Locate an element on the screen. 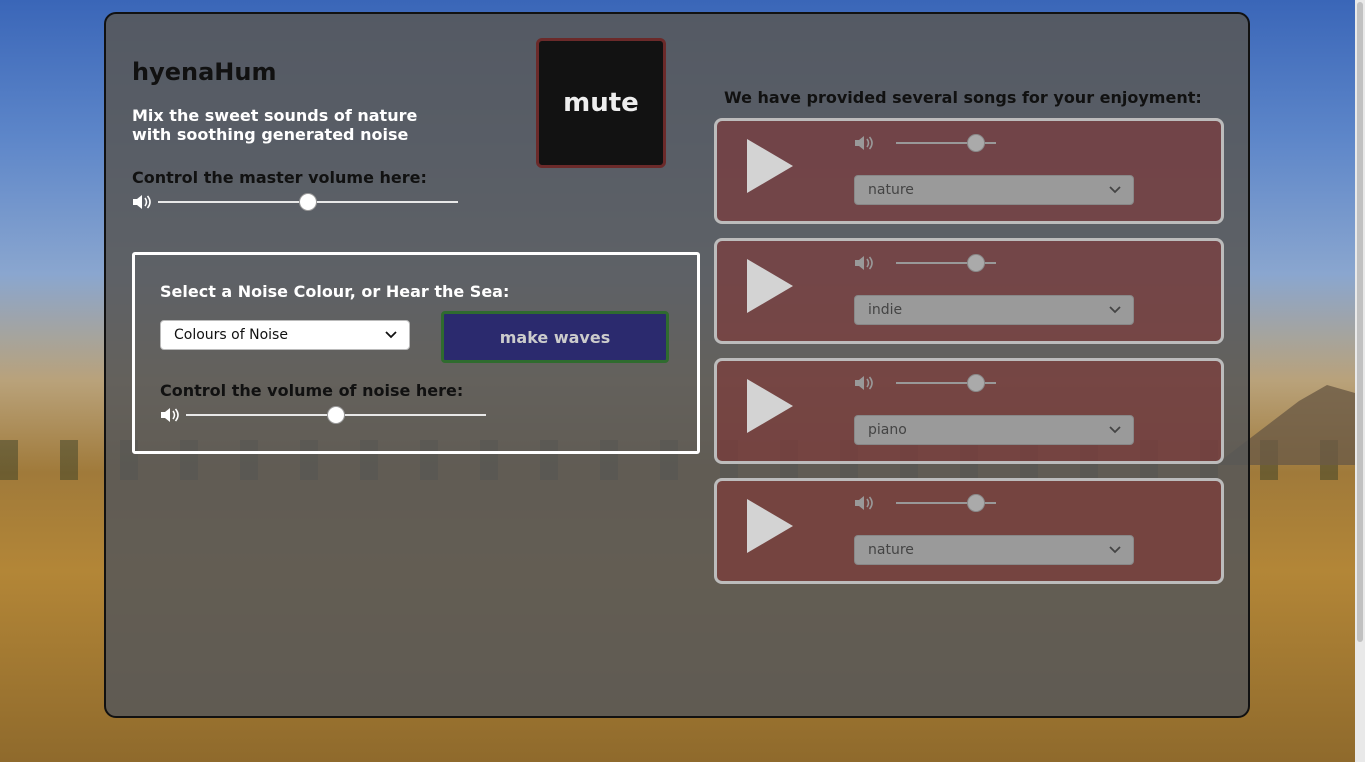  song-player: piano is located at coordinates (969, 411).